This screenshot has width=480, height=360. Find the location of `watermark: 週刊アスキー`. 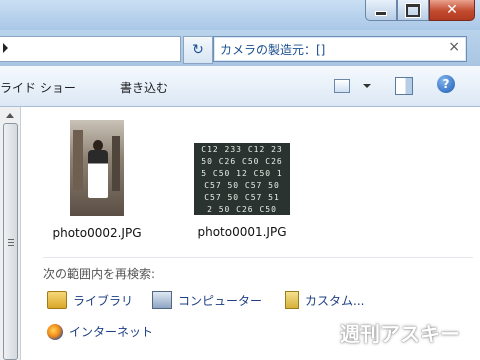

watermark: 週刊アスキー is located at coordinates (400, 334).